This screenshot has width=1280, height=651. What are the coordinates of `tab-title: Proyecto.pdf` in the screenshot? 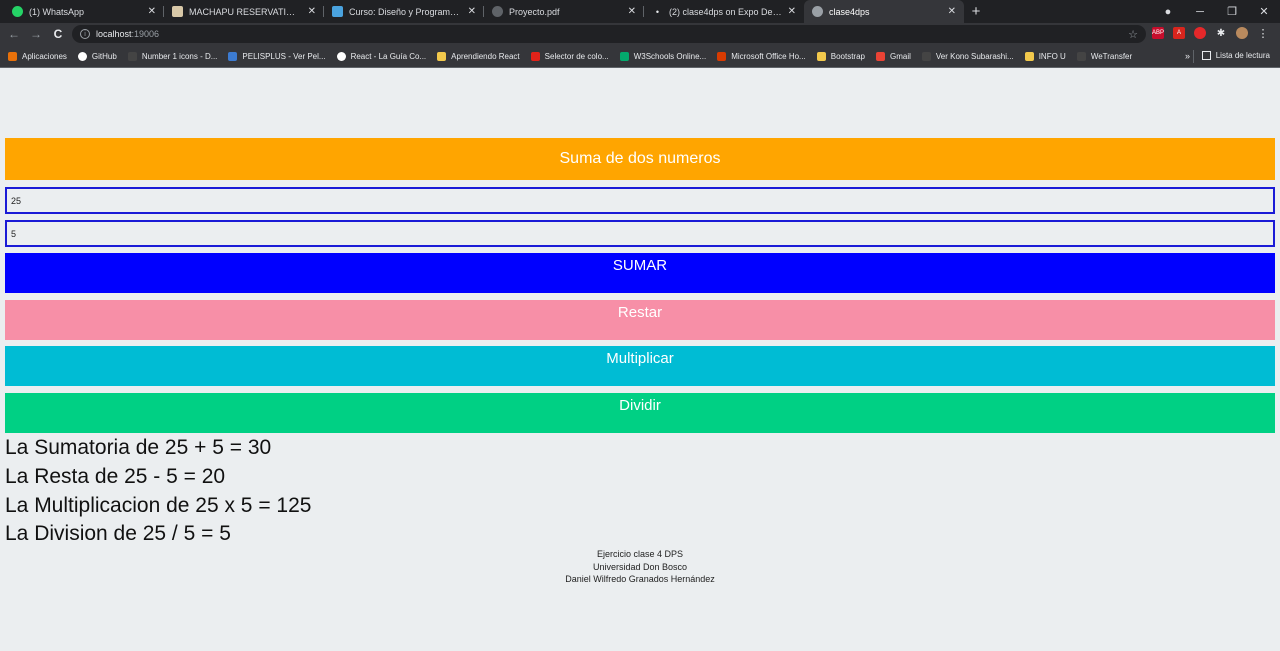 It's located at (534, 11).